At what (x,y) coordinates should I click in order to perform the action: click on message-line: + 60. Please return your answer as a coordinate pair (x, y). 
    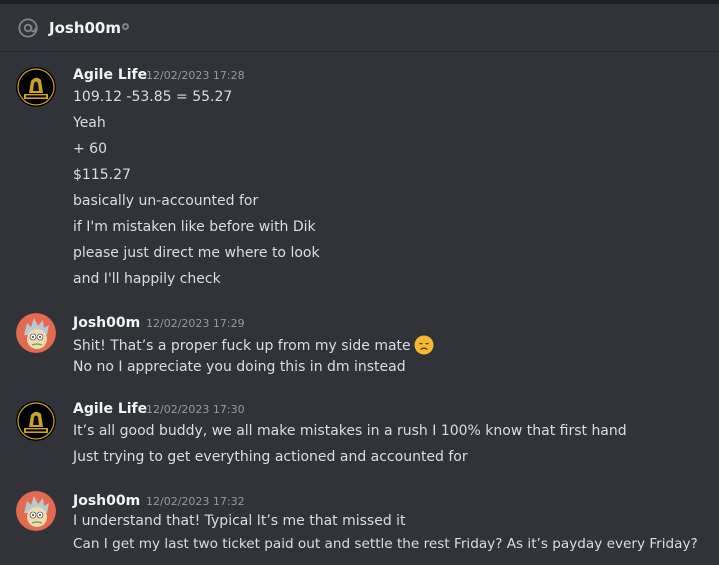
    Looking at the image, I should click on (90, 149).